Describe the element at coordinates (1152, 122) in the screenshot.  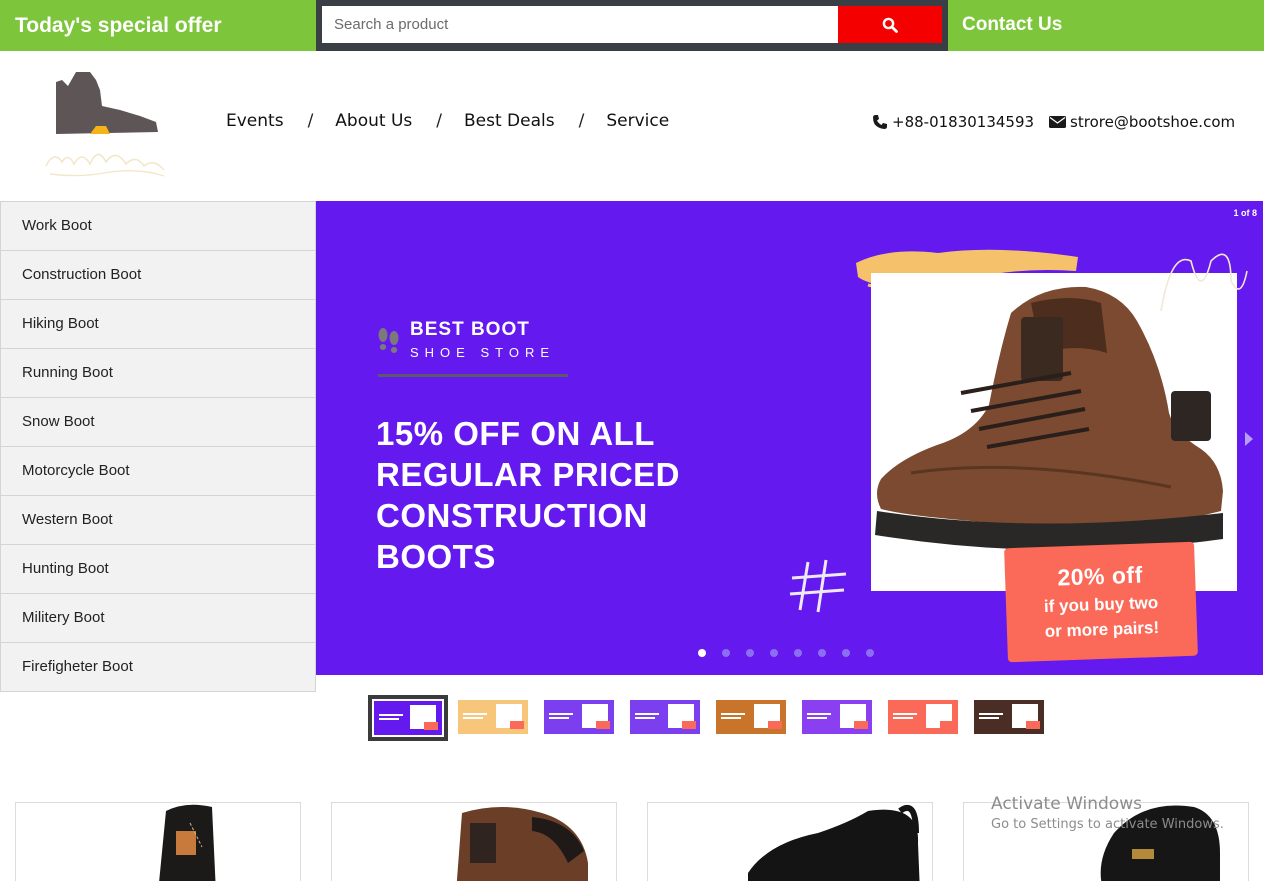
I see `email-address: strore@bootshoe.com` at that location.